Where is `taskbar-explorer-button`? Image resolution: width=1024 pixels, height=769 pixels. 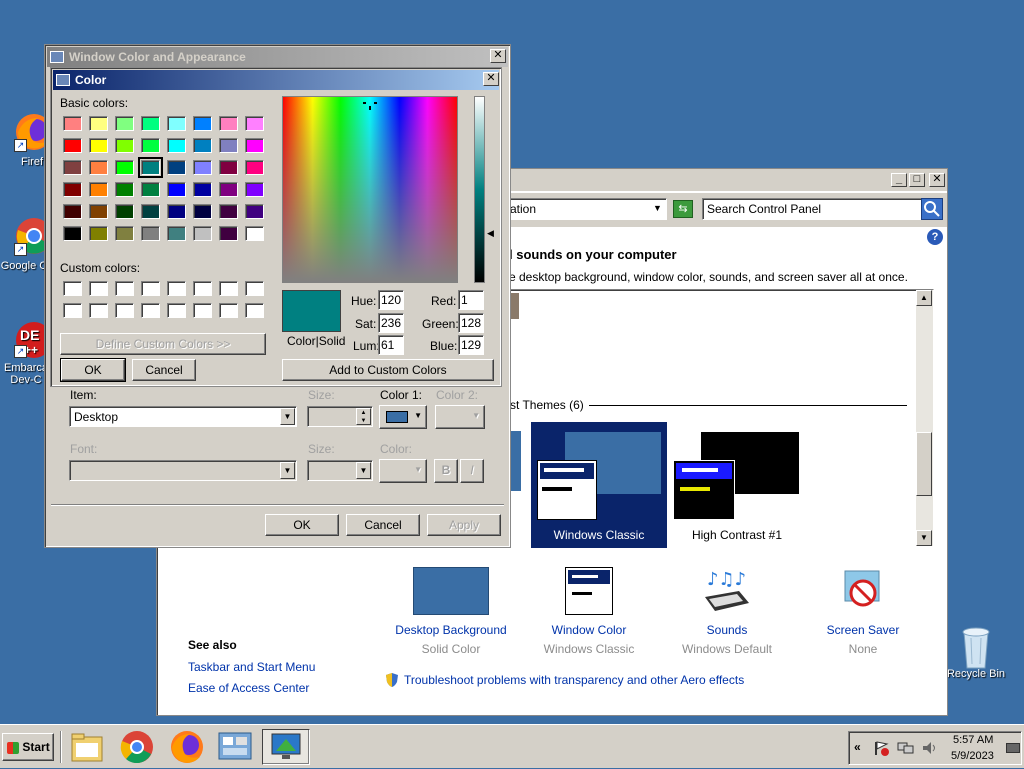
taskbar-explorer-button is located at coordinates (87, 747).